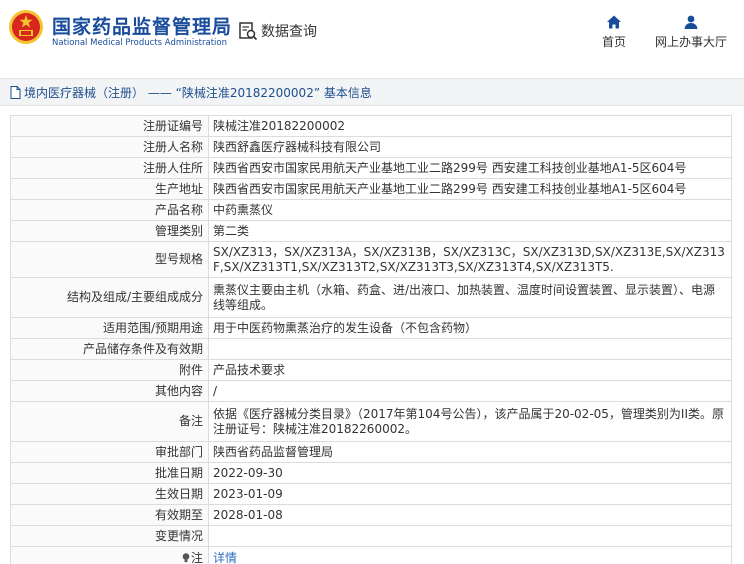 This screenshot has width=744, height=564. What do you see at coordinates (15, 92) in the screenshot?
I see `document-icon` at bounding box center [15, 92].